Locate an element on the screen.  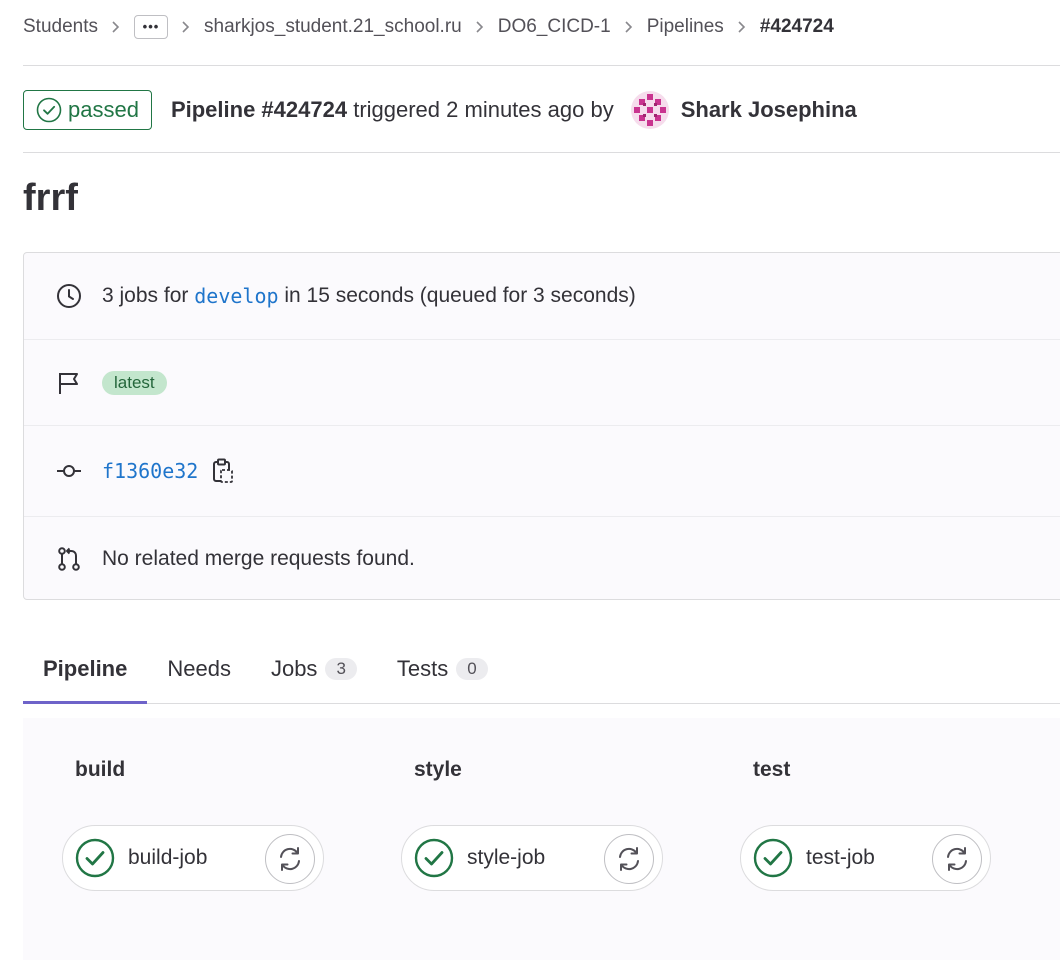
merge-request-icon is located at coordinates (69, 559).